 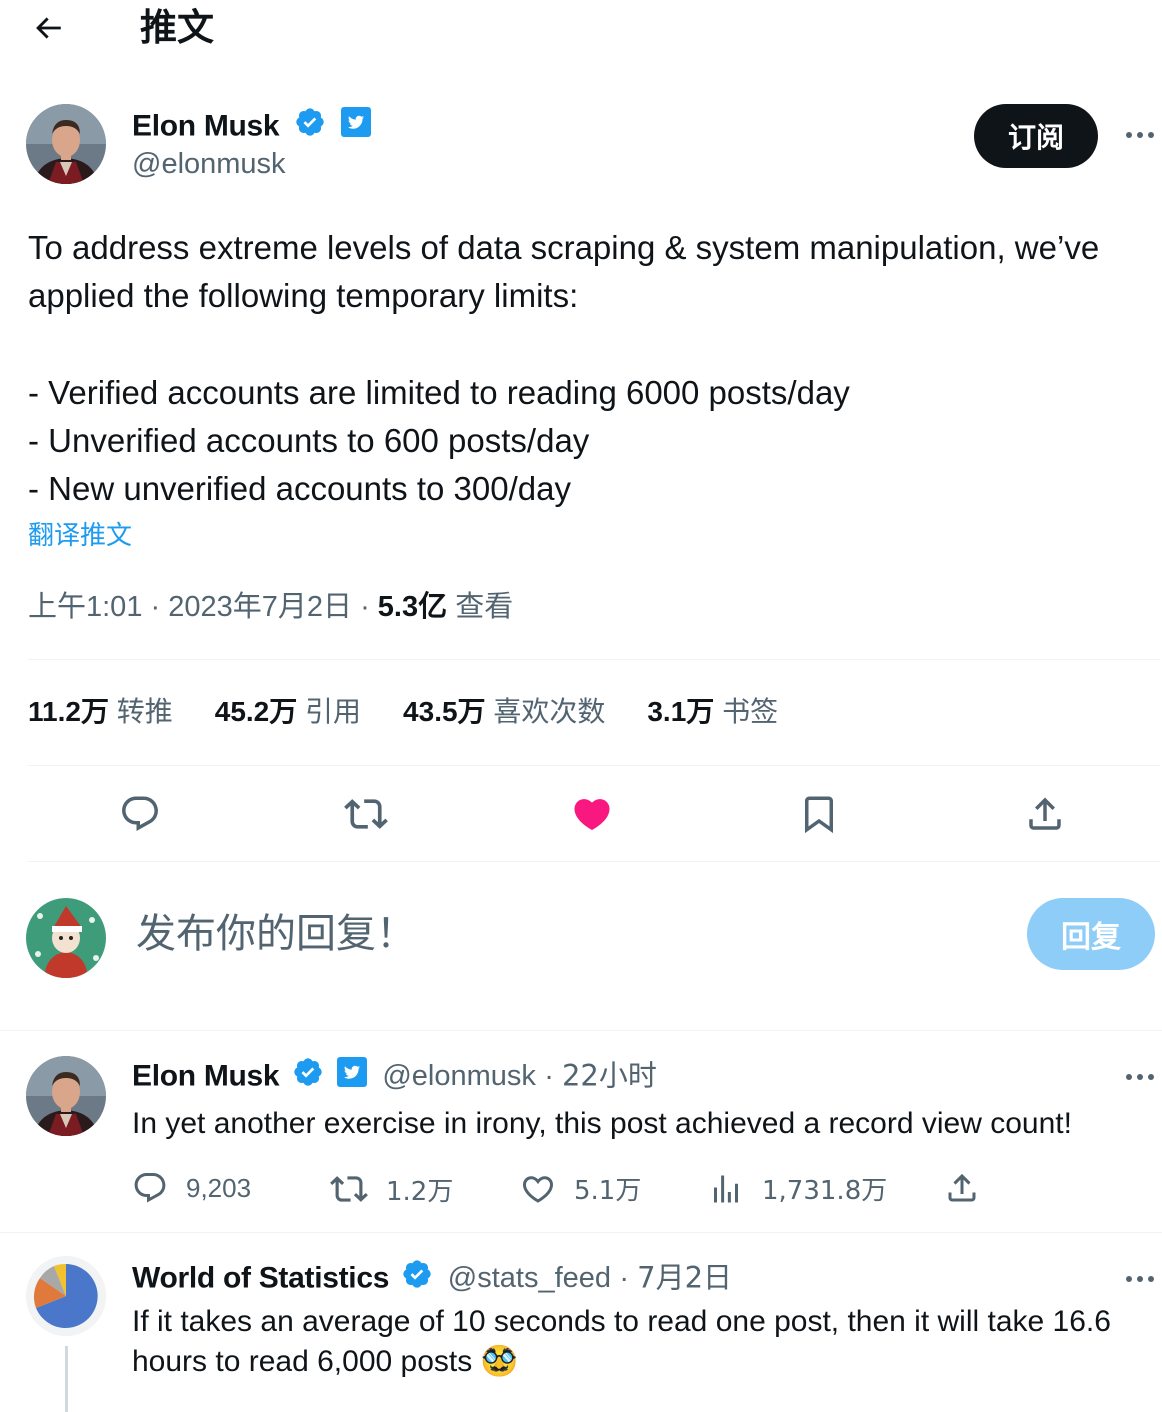 I want to click on reply-time: 22小时, so click(x=609, y=1075).